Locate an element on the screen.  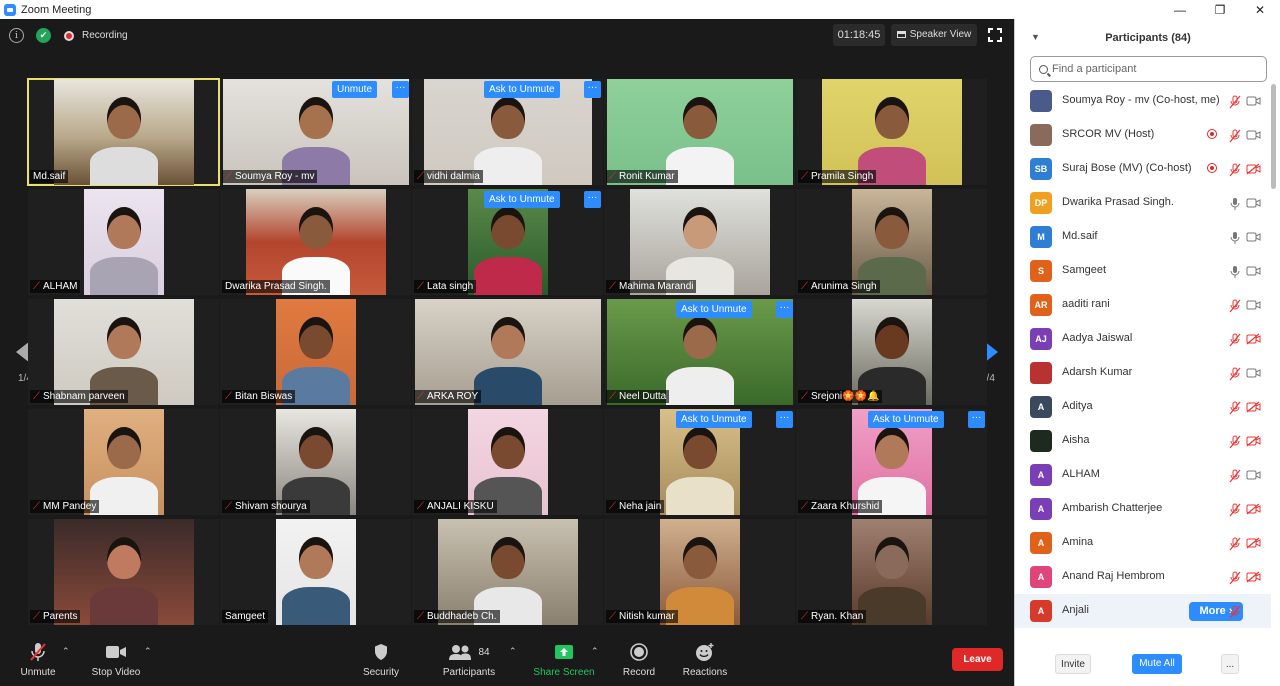
stop-video-button: Stop Video is located at coordinates (116, 659).